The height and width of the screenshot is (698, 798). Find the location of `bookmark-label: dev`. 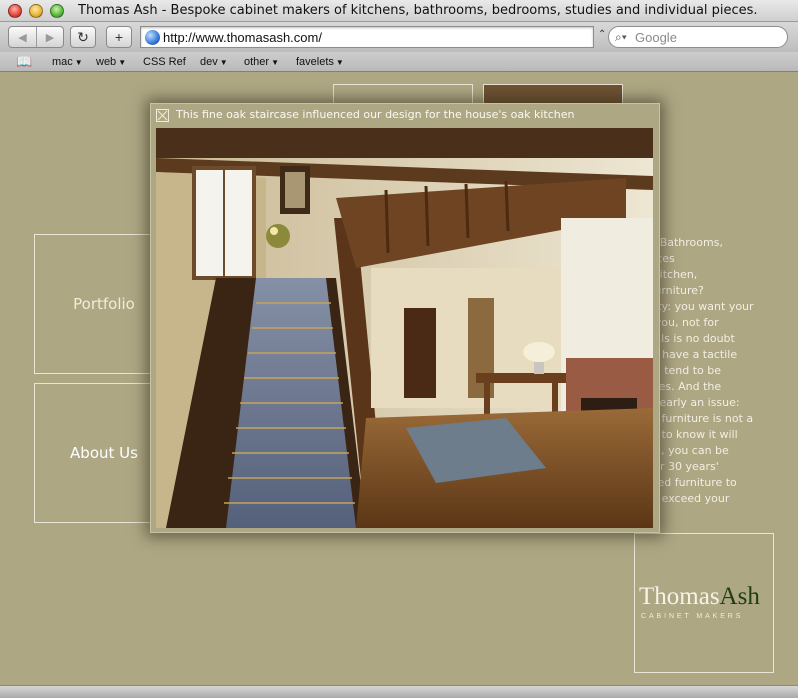

bookmark-label: dev is located at coordinates (209, 62).